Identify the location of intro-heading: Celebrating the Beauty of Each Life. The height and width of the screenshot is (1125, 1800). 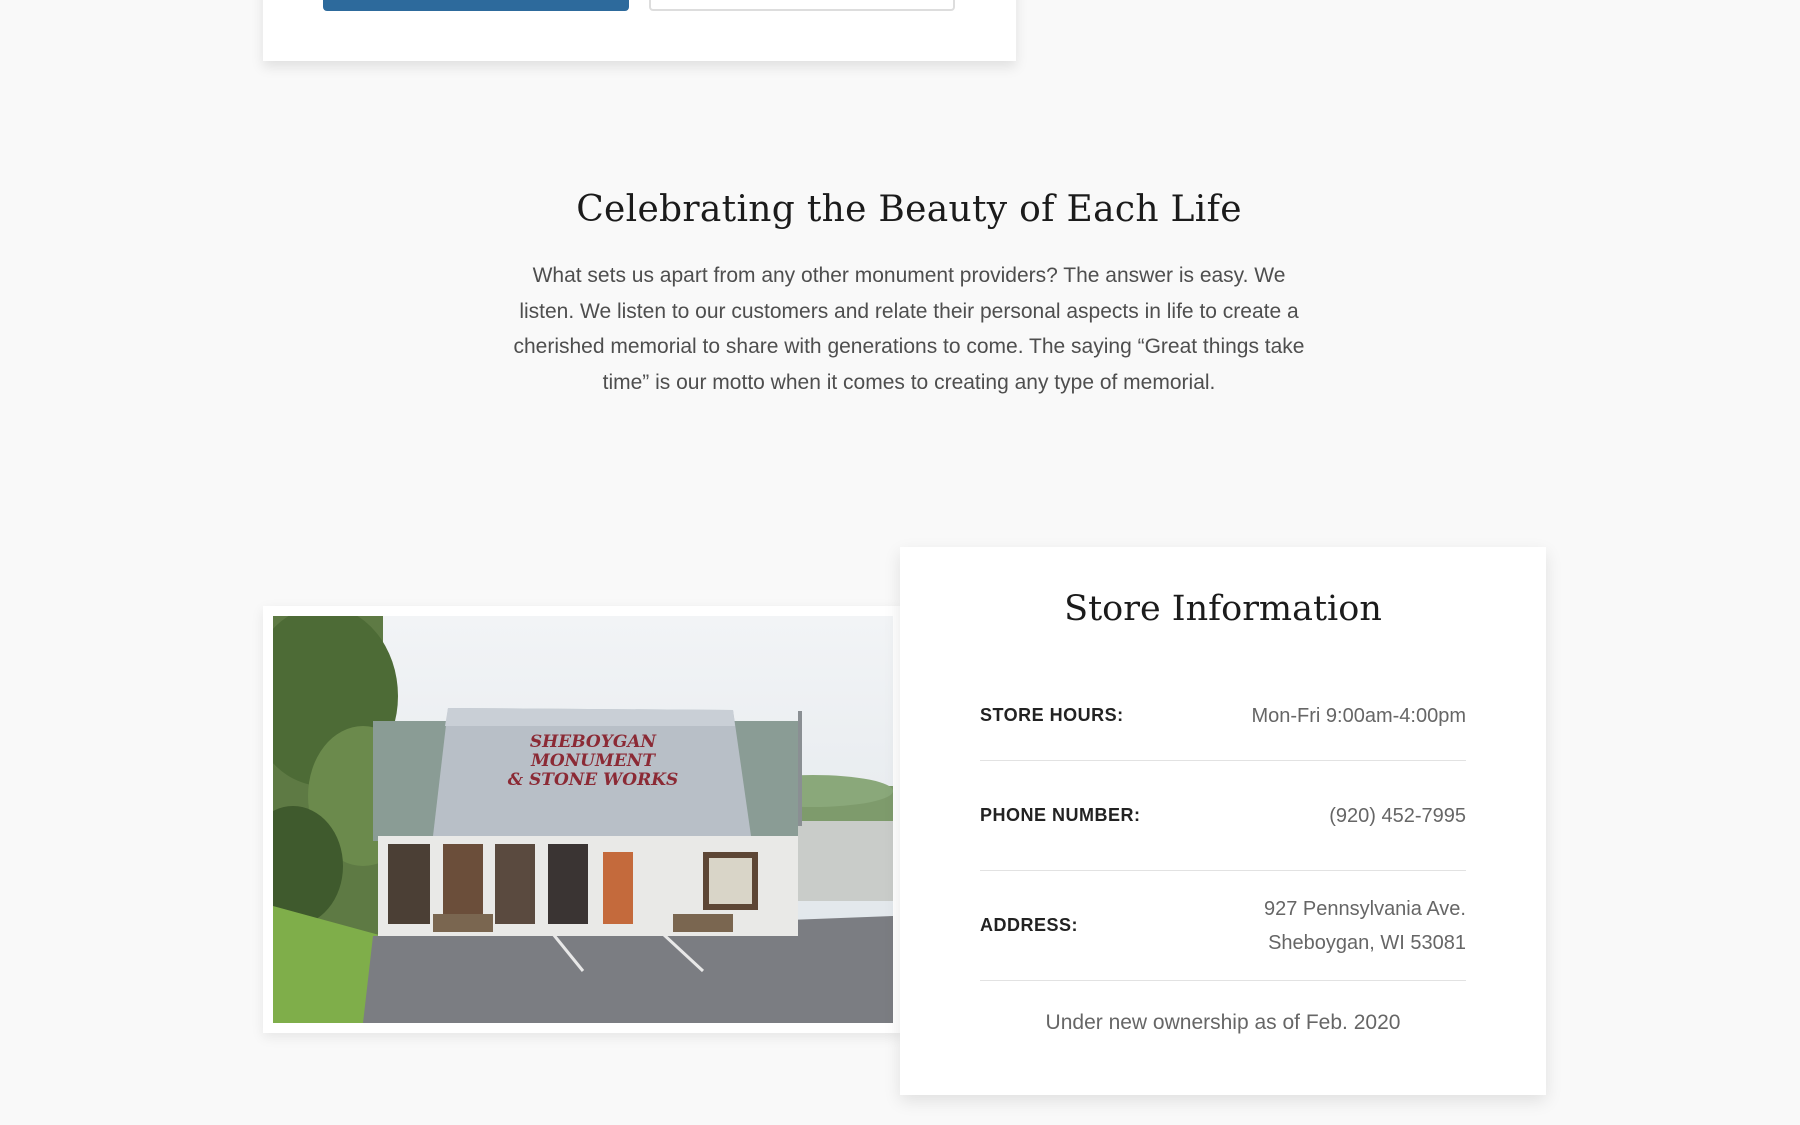
(909, 209).